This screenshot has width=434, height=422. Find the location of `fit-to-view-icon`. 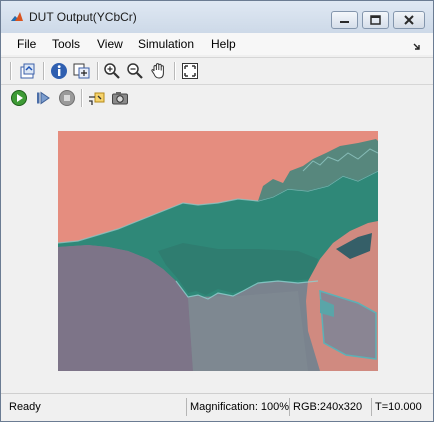

fit-to-view-icon is located at coordinates (190, 71).